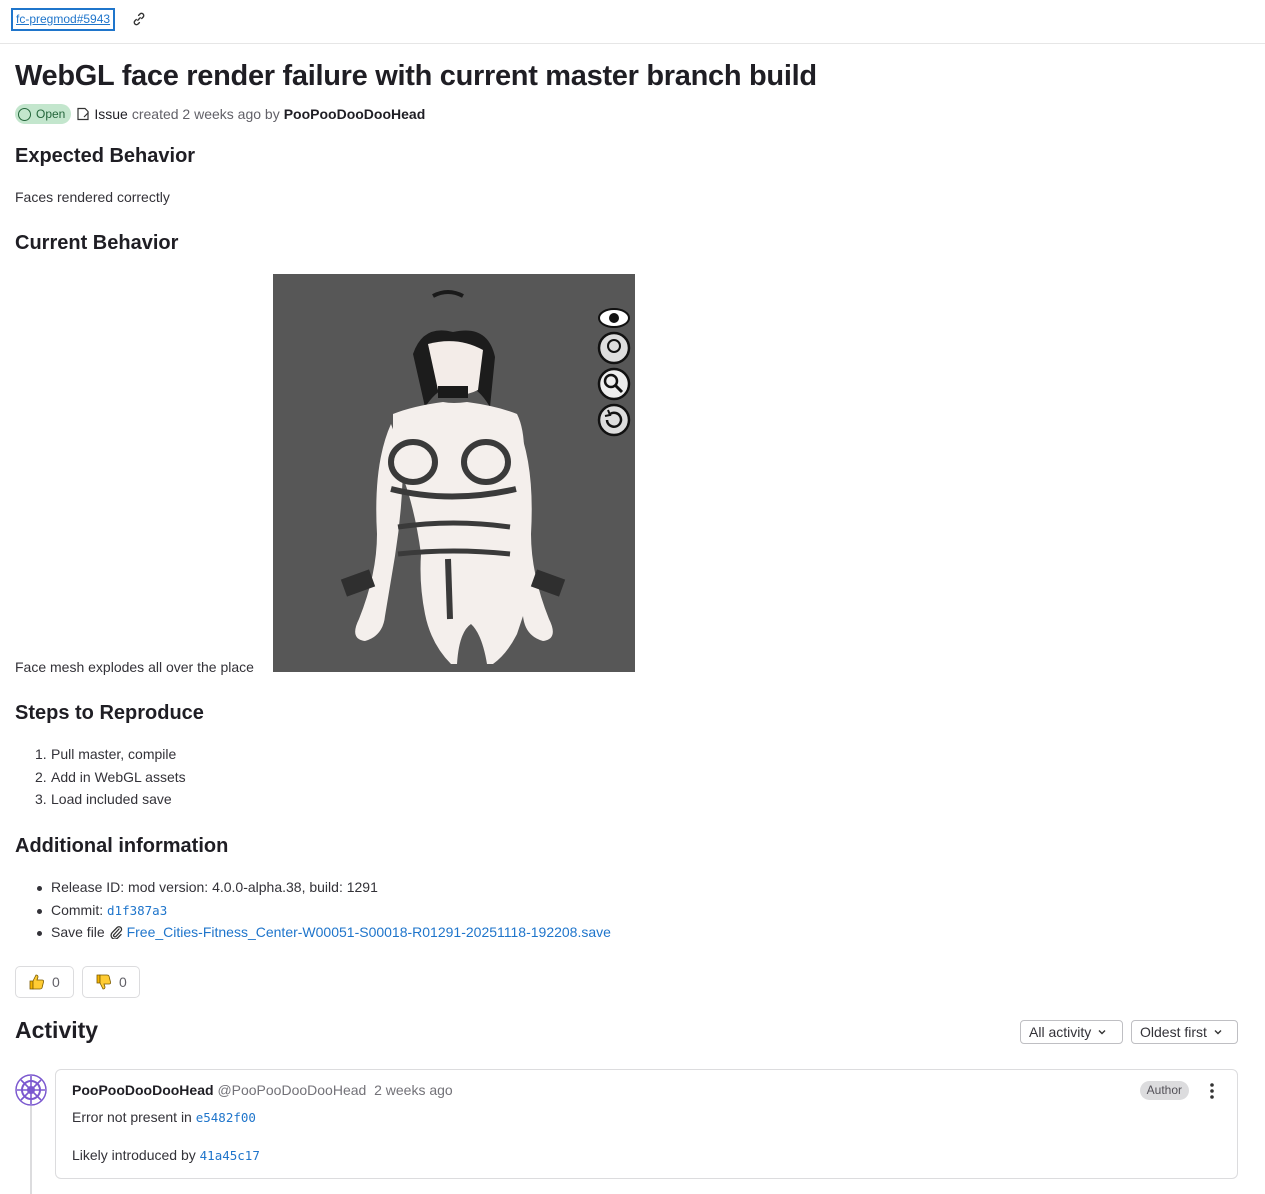  I want to click on render-controls, so click(614, 372).